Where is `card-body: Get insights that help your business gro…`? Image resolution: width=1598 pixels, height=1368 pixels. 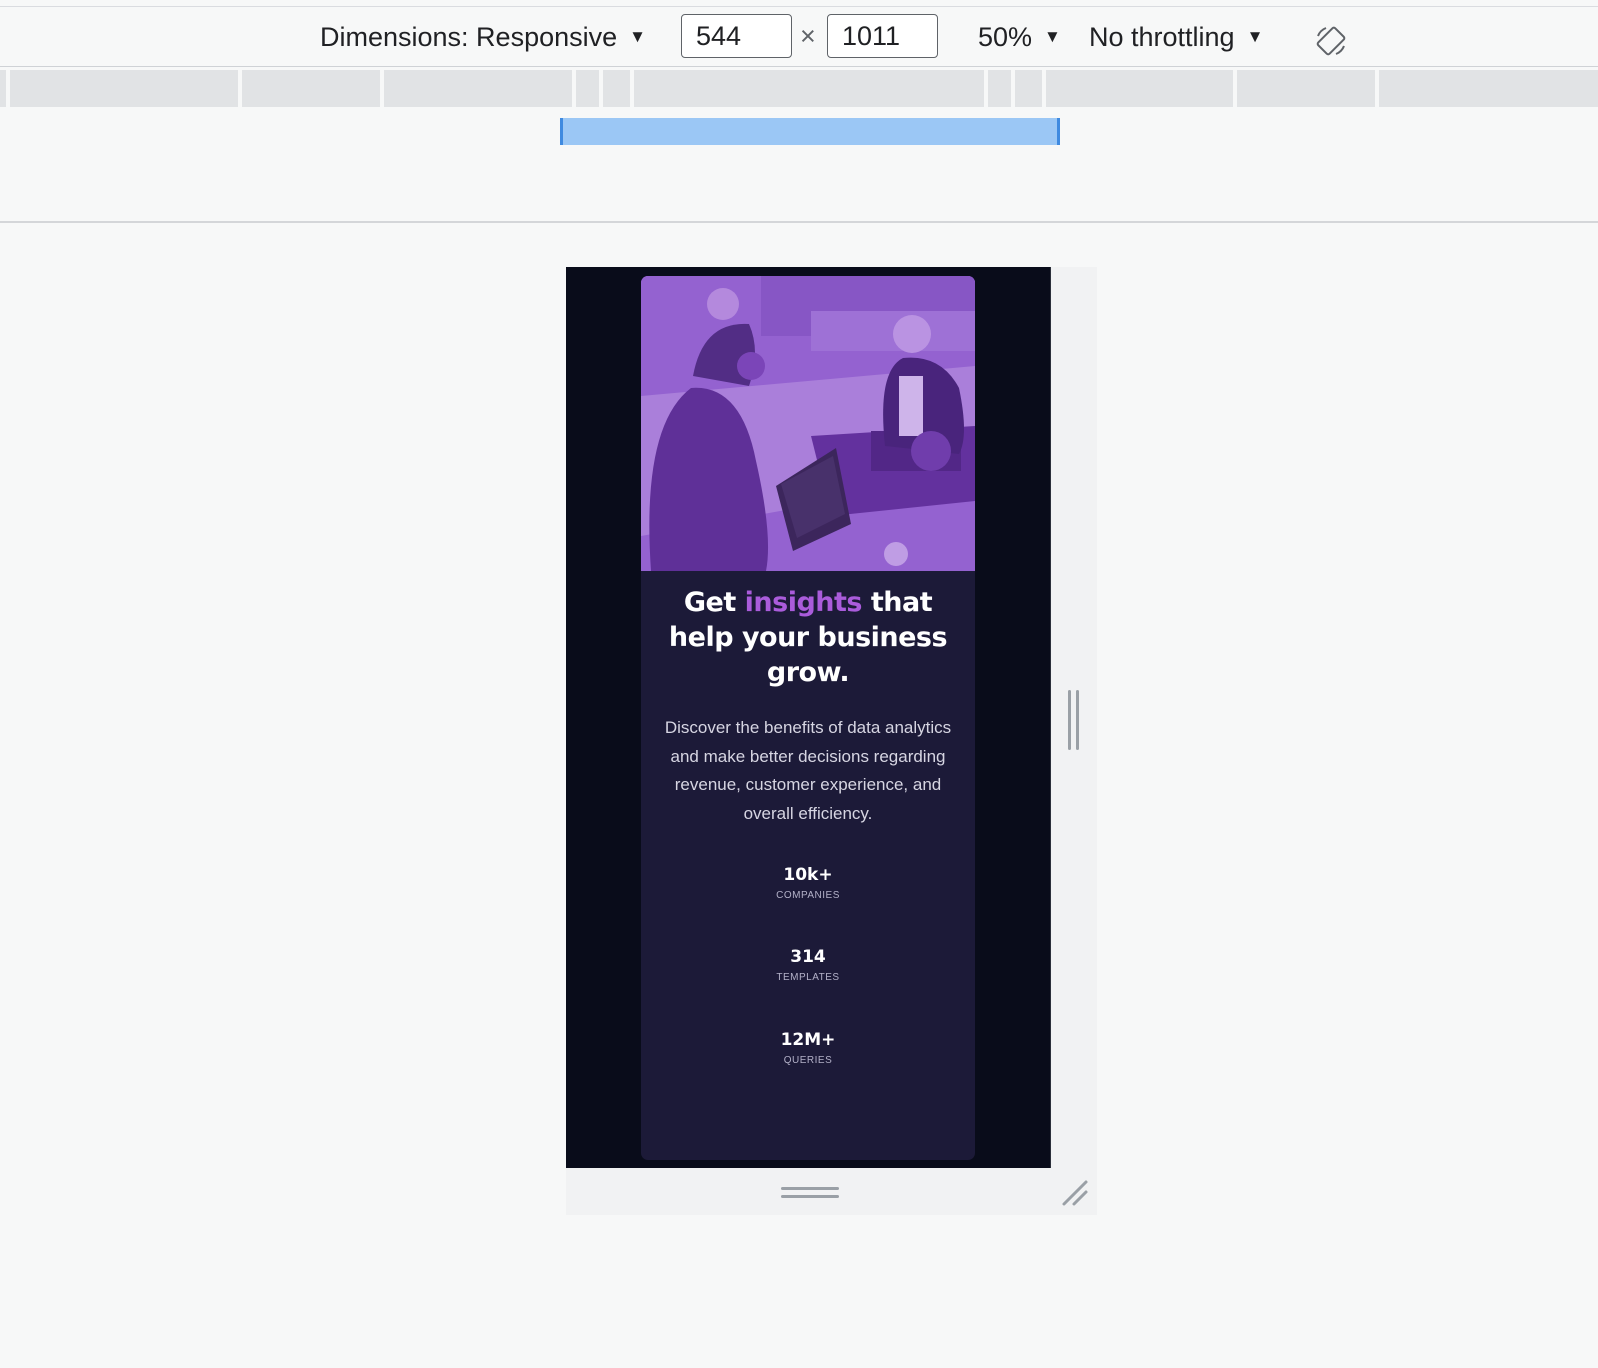 card-body: Get insights that help your business gro… is located at coordinates (808, 865).